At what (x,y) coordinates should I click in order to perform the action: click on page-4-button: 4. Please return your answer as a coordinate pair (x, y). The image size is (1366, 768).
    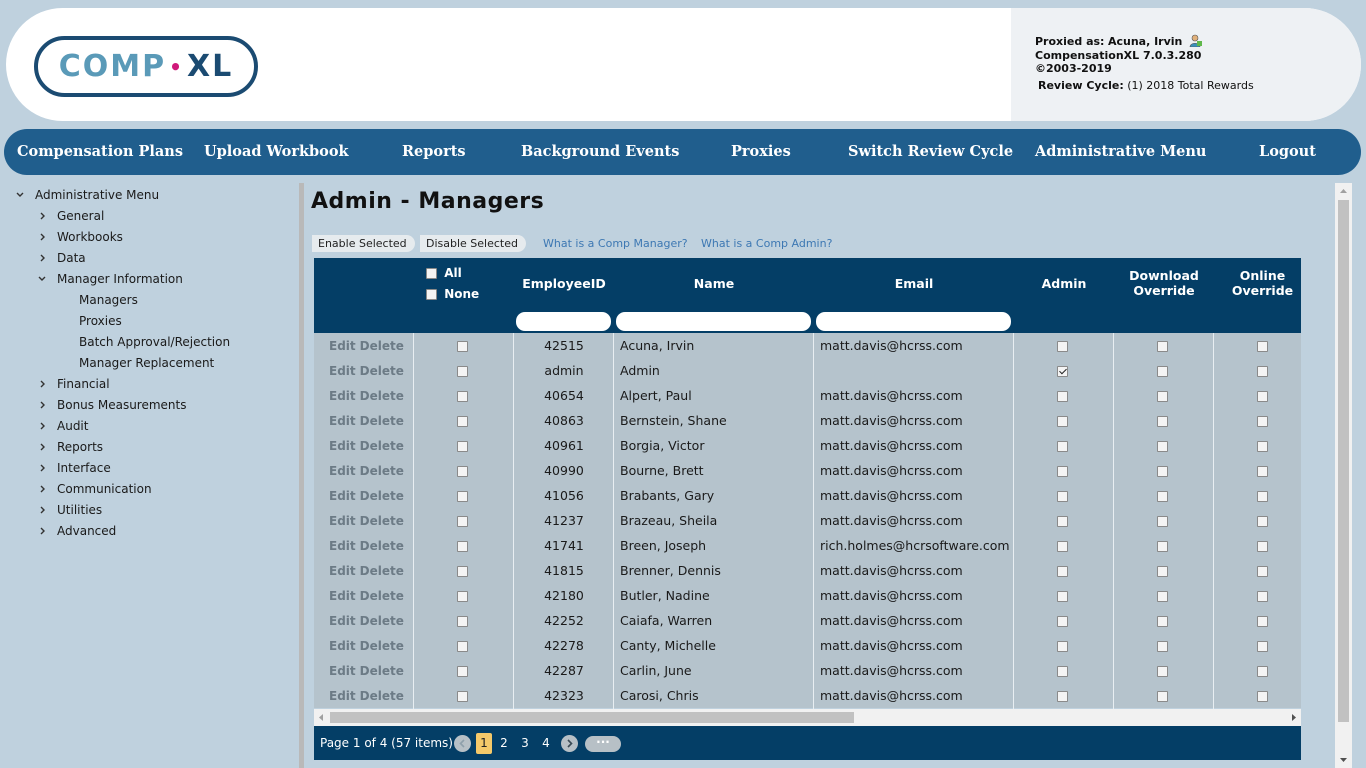
    Looking at the image, I should click on (546, 743).